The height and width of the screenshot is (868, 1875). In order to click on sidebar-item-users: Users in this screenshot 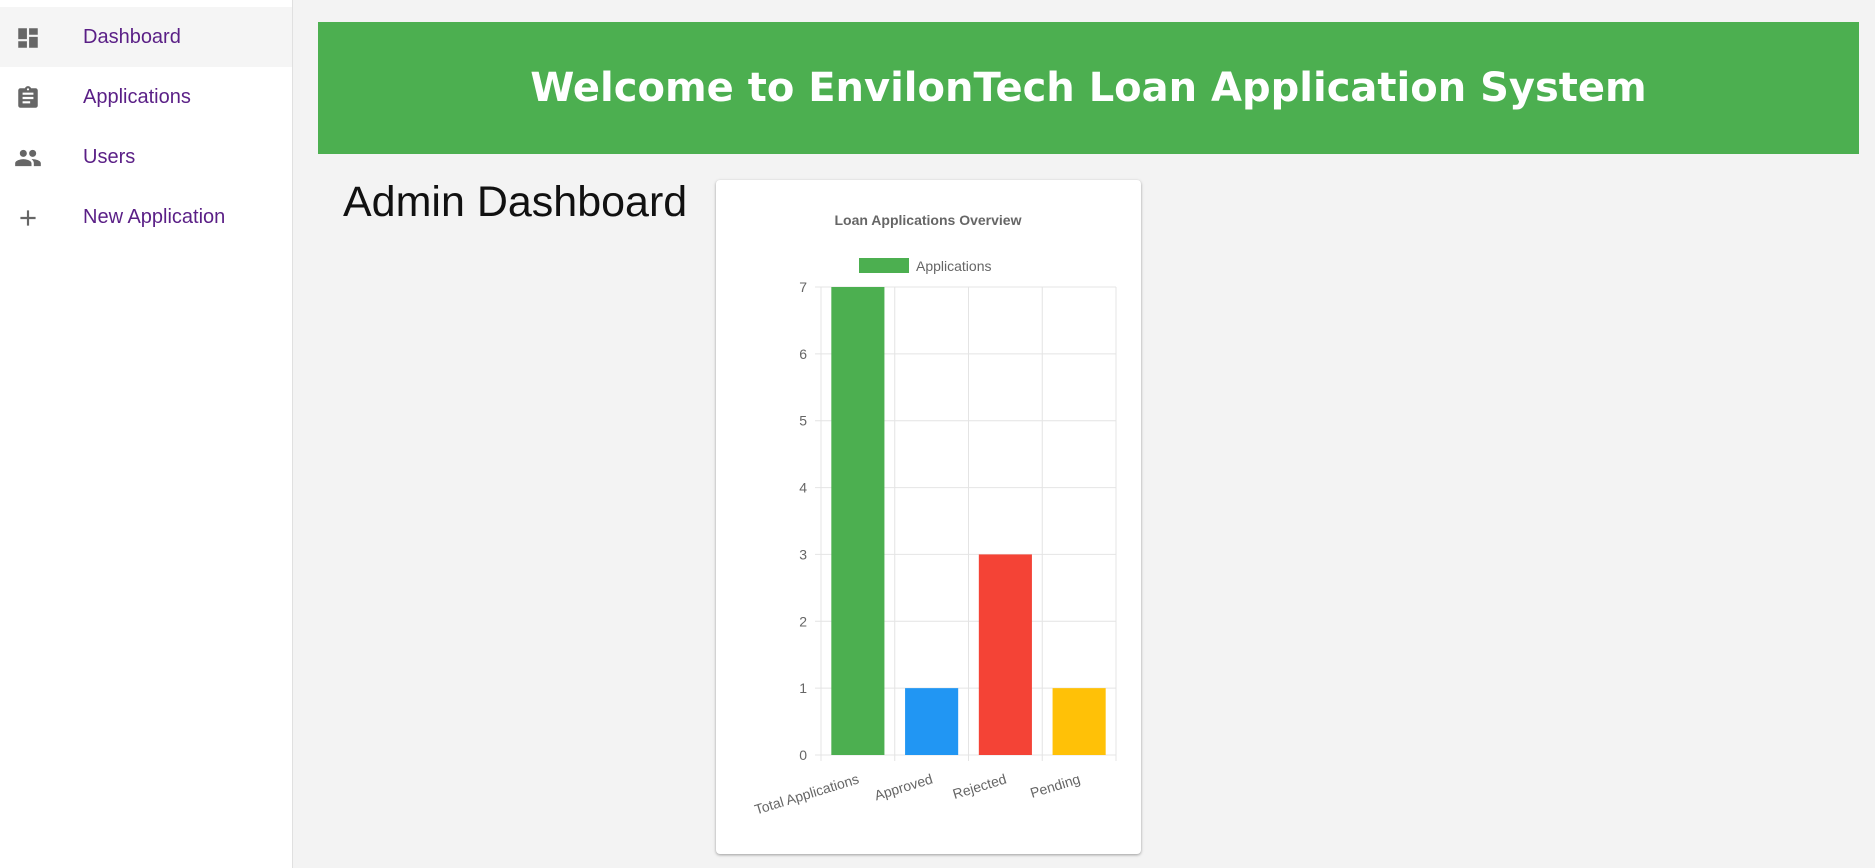, I will do `click(146, 157)`.